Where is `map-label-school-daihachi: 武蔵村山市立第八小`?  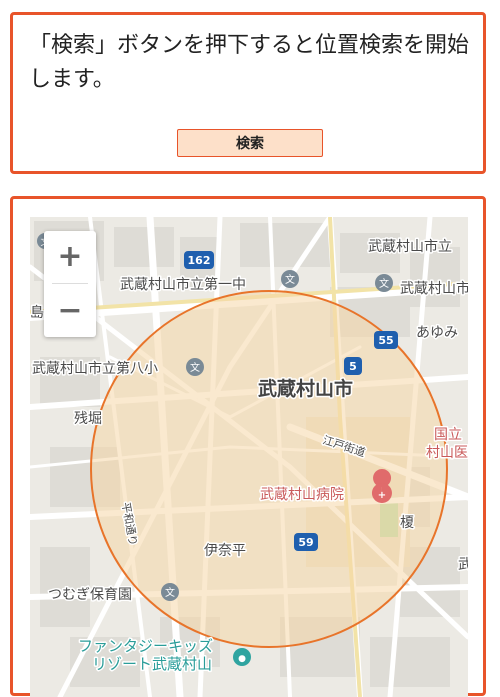 map-label-school-daihachi: 武蔵村山市立第八小 is located at coordinates (95, 368).